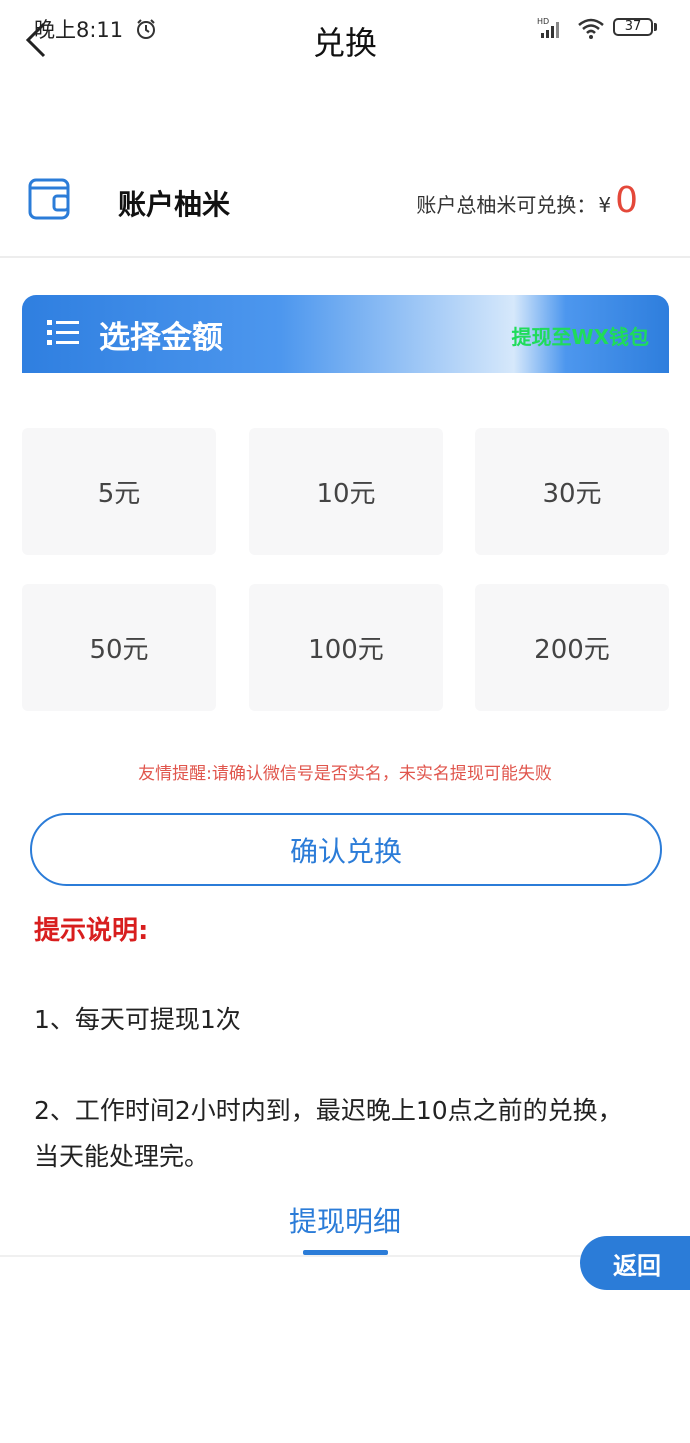  I want to click on amount-option-10: 10元, so click(346, 491).